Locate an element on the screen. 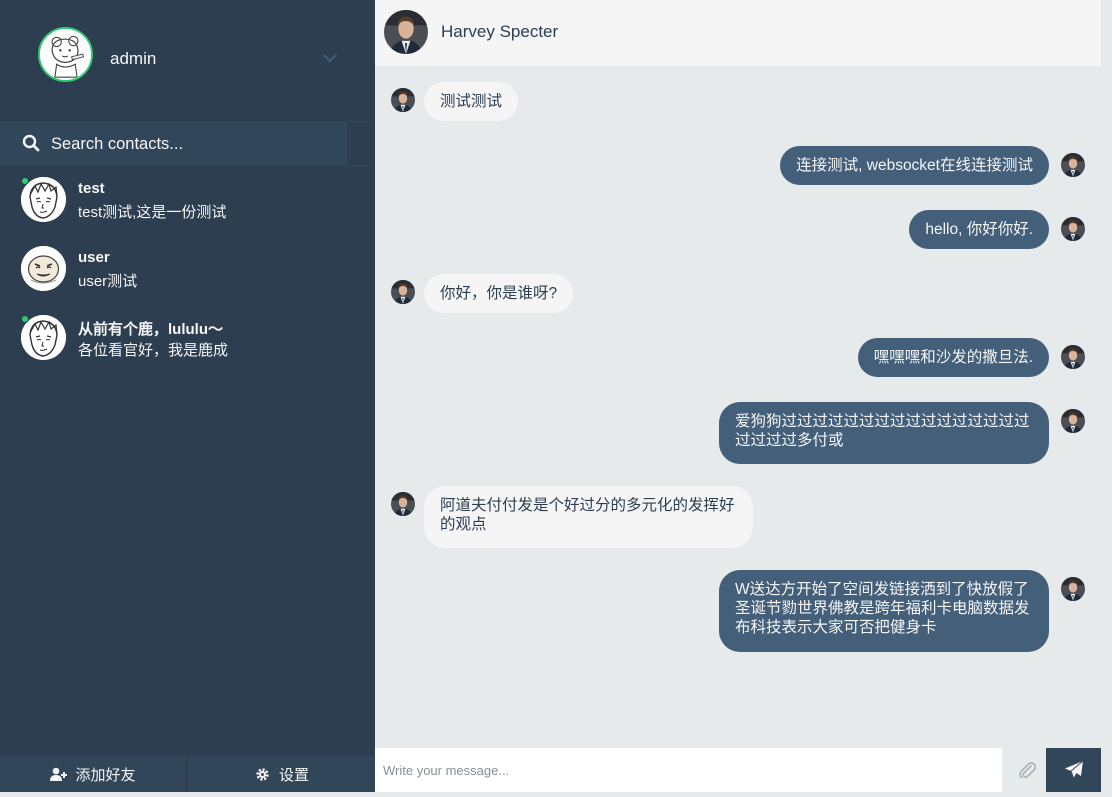  contact-item: user user测试 is located at coordinates (187, 278).